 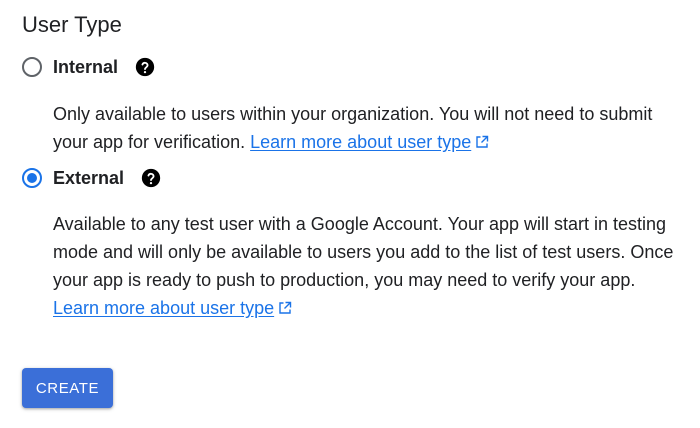 What do you see at coordinates (67, 388) in the screenshot?
I see `create-button: CREATE` at bounding box center [67, 388].